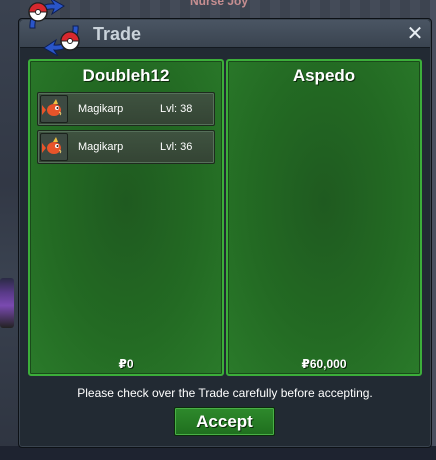 This screenshot has width=436, height=460. I want to click on pokemon-slot: Magikarp Lvl: 38, so click(126, 109).